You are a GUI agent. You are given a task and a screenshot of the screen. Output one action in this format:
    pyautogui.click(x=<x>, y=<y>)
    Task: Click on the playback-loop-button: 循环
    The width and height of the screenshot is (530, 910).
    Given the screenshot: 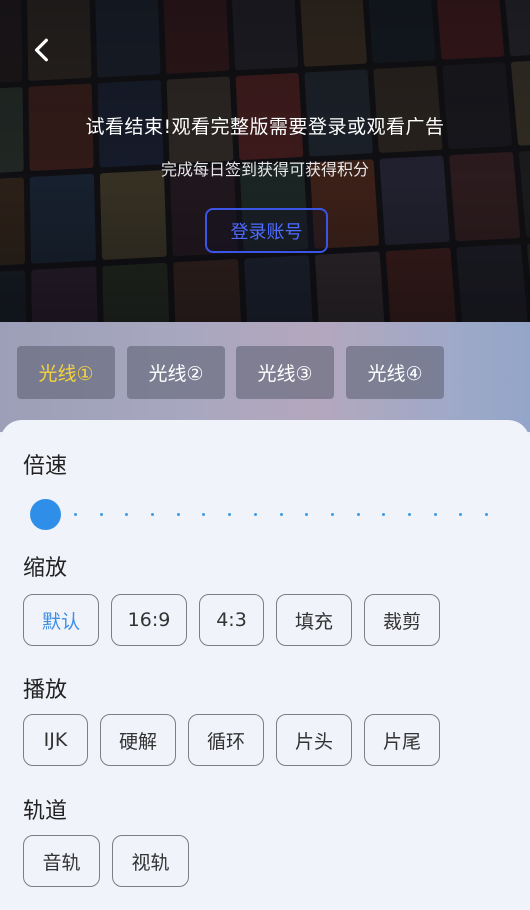 What is the action you would take?
    pyautogui.click(x=226, y=740)
    